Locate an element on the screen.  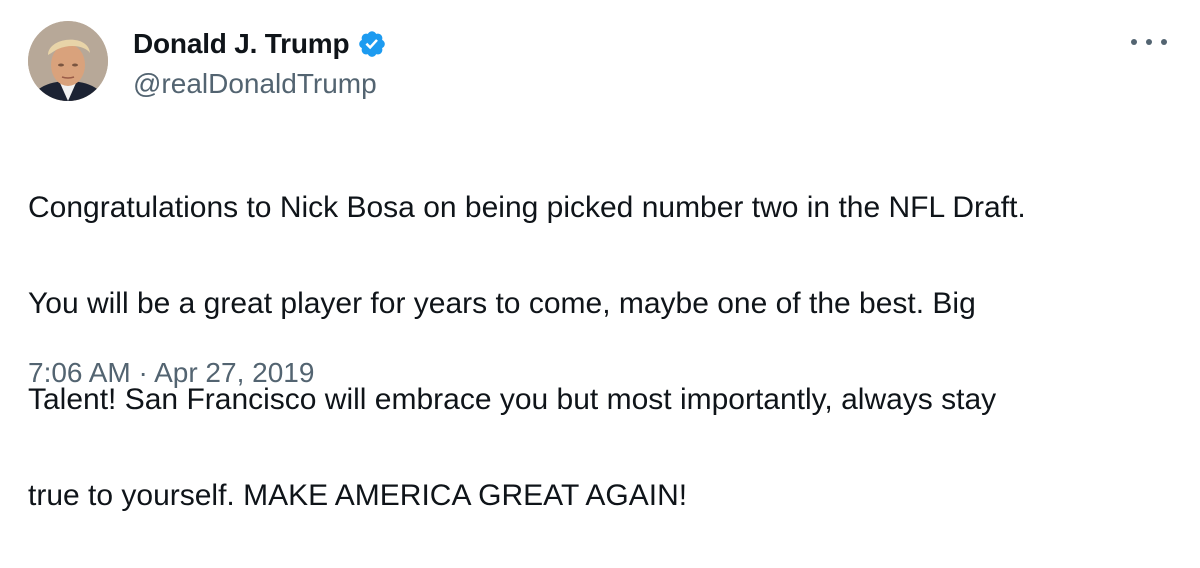
tweet-timestamp: 7:06 AM · Apr 27, 2019 is located at coordinates (171, 373).